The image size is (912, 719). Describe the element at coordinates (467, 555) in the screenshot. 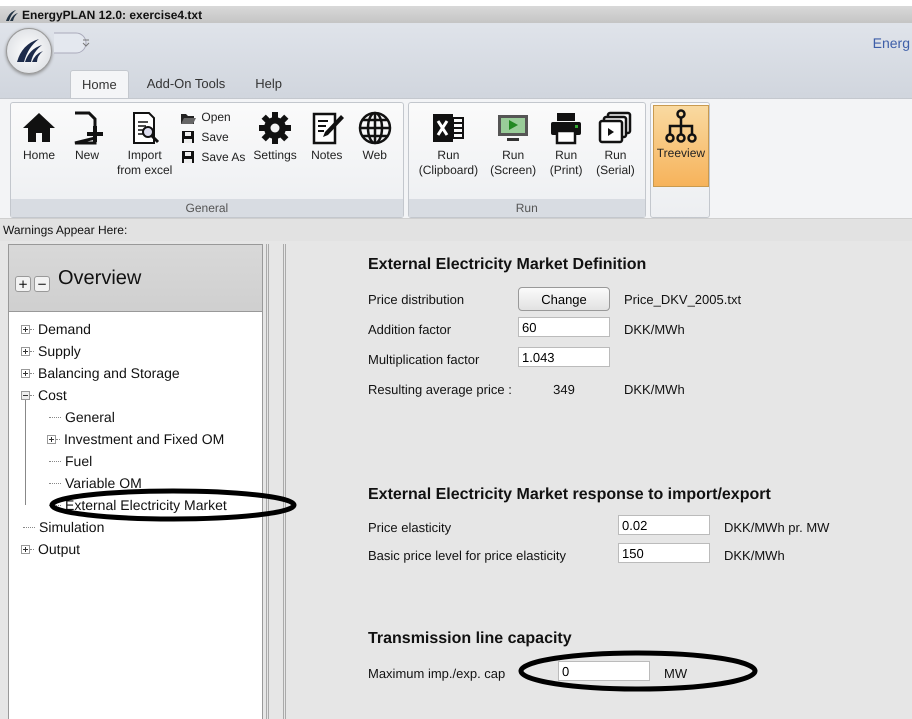

I see `field-label: Basic price level for price elasticity` at that location.